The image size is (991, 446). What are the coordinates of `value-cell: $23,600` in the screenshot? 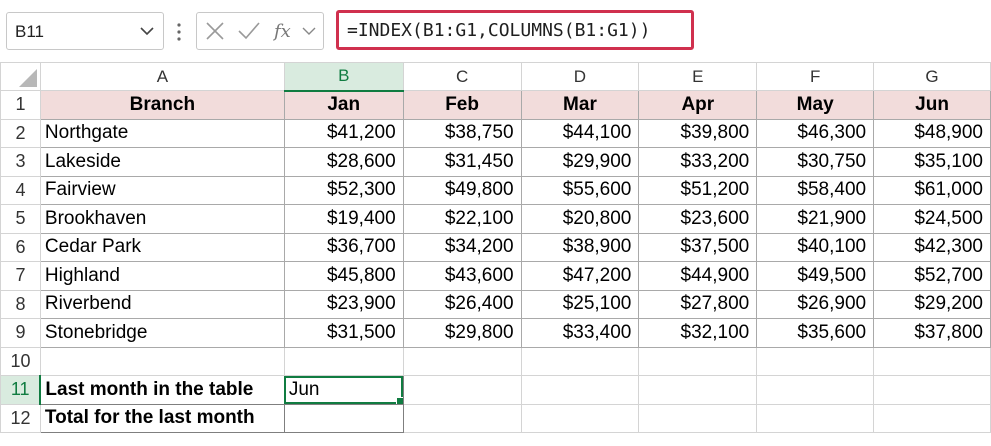 It's located at (698, 219).